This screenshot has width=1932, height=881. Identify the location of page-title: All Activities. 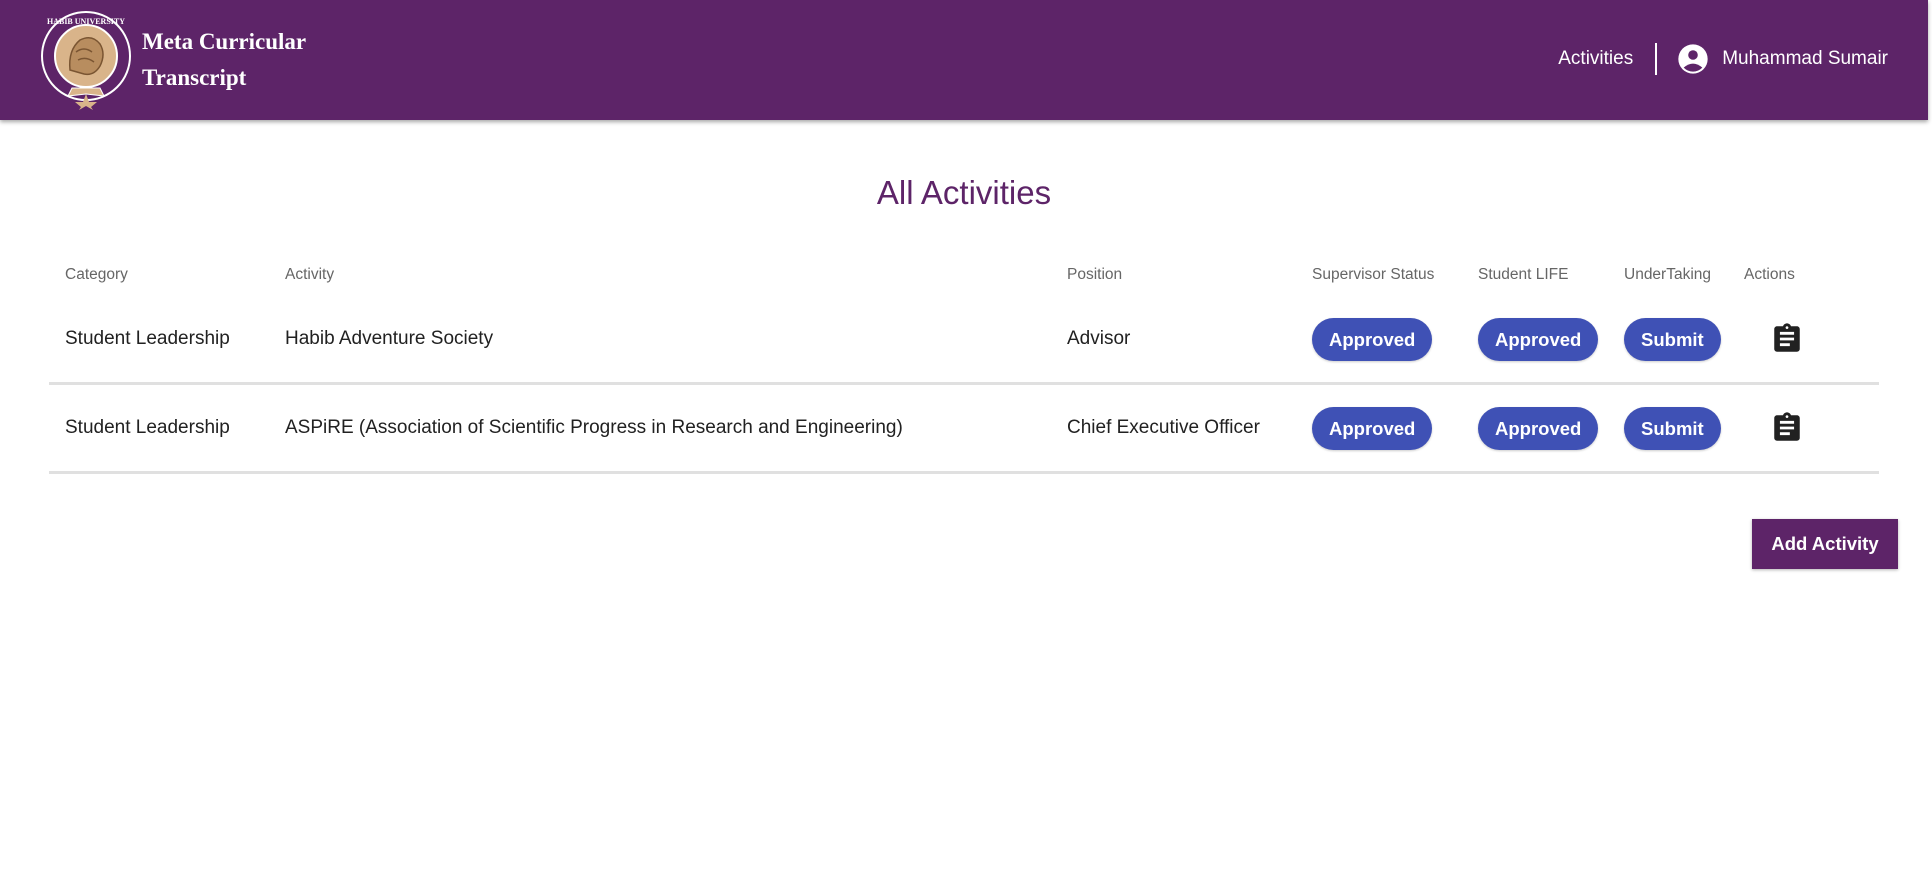
(964, 192).